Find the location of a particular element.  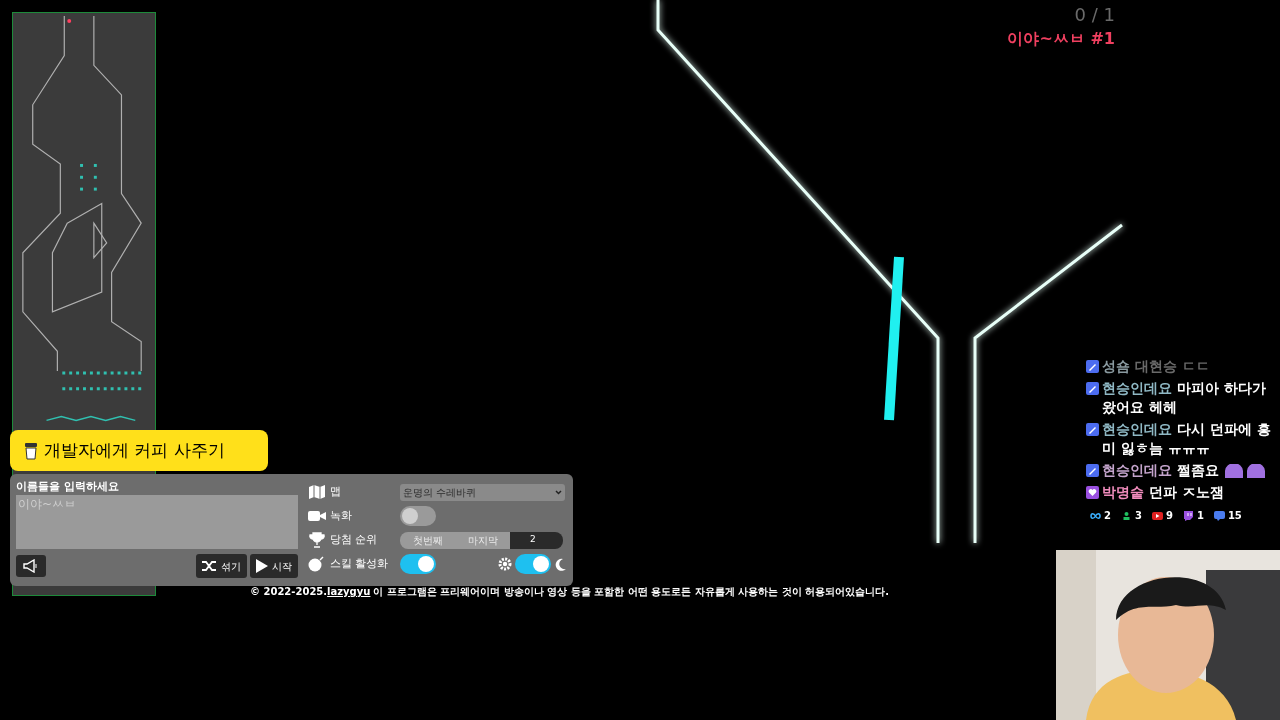

viewer-count: 9 is located at coordinates (1169, 516).